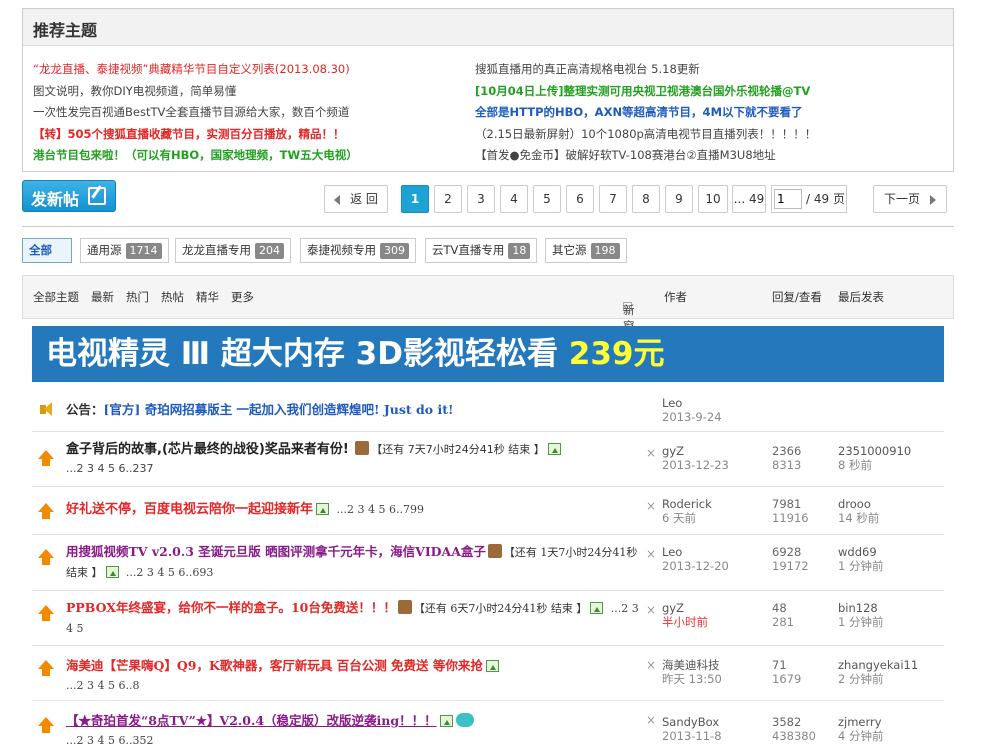  I want to click on author-time: 2013-12-20, so click(695, 566).